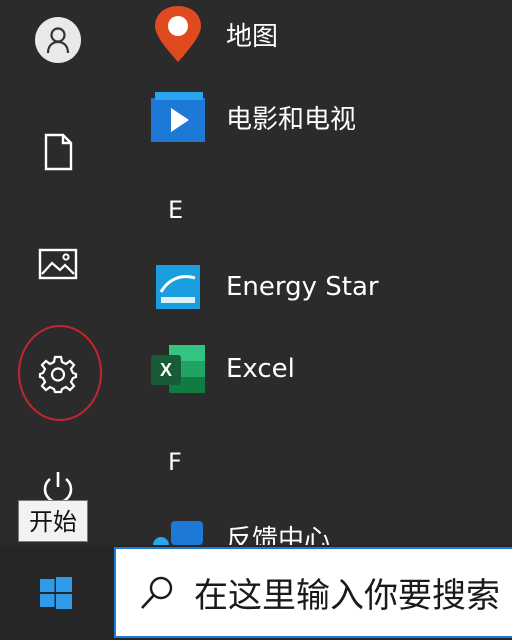 This screenshot has width=512, height=640. What do you see at coordinates (221, 369) in the screenshot?
I see `app-item-excel: X Excel` at bounding box center [221, 369].